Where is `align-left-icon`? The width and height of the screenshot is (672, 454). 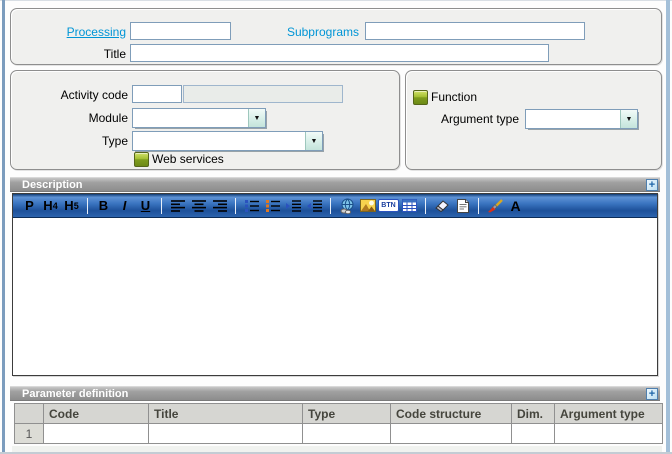
align-left-icon is located at coordinates (177, 206).